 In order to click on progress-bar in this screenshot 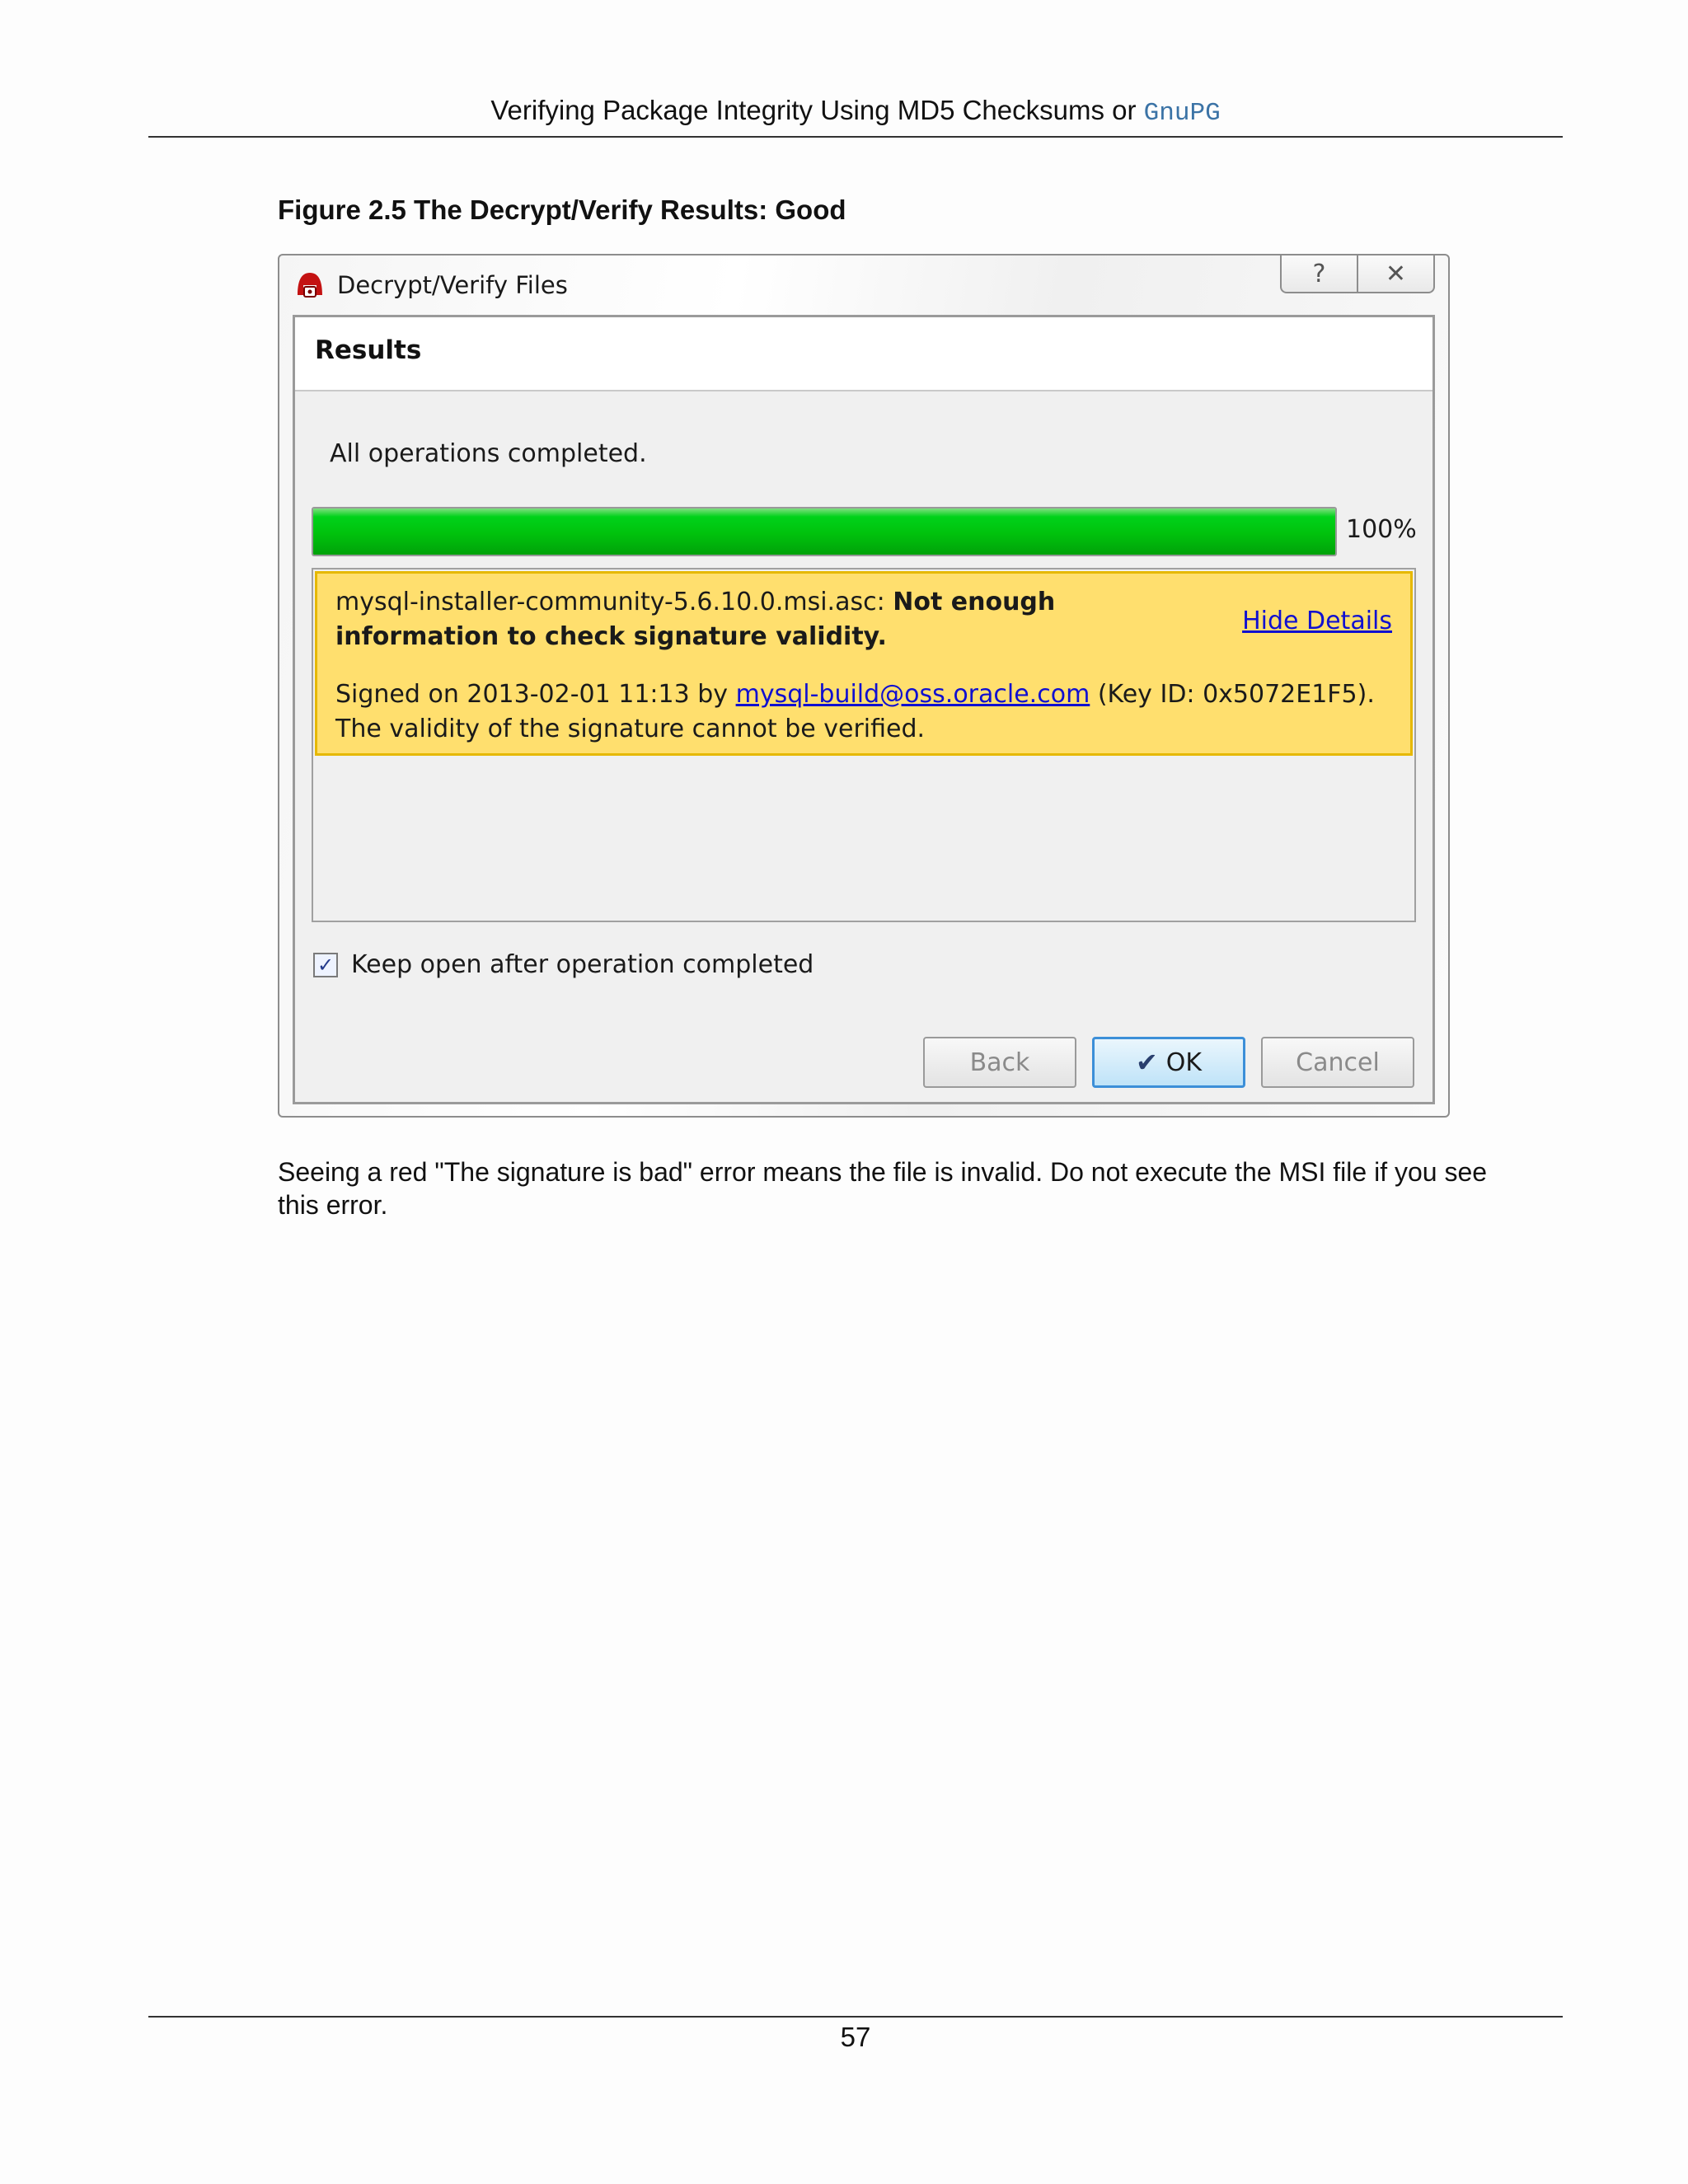, I will do `click(825, 531)`.